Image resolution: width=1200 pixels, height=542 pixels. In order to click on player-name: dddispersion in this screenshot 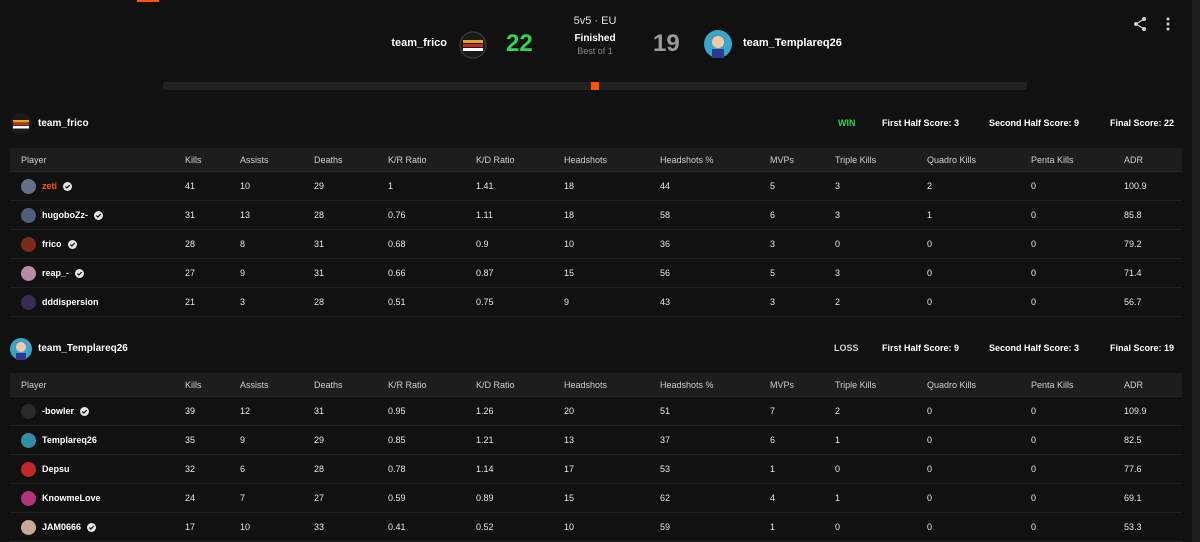, I will do `click(70, 302)`.